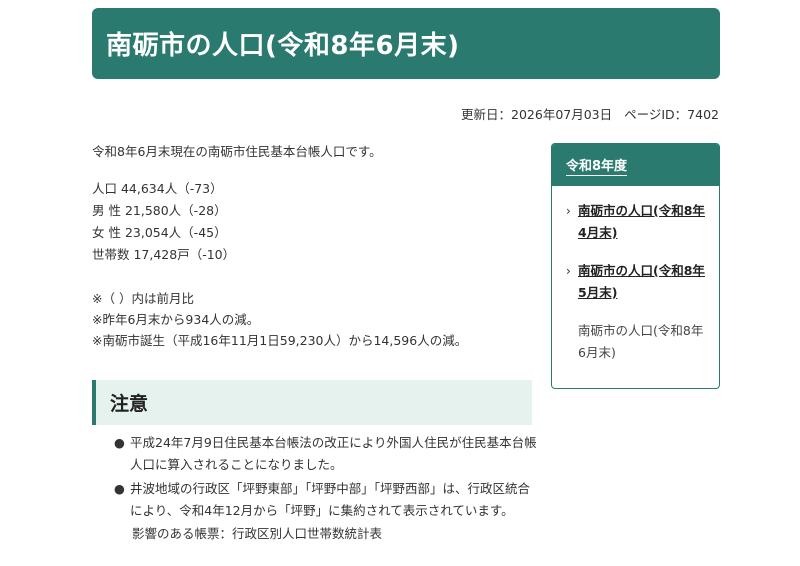 This screenshot has height=566, width=800. Describe the element at coordinates (641, 281) in the screenshot. I see `sidebar-link-may: 南砺市の人口(令和8年5月末)` at that location.